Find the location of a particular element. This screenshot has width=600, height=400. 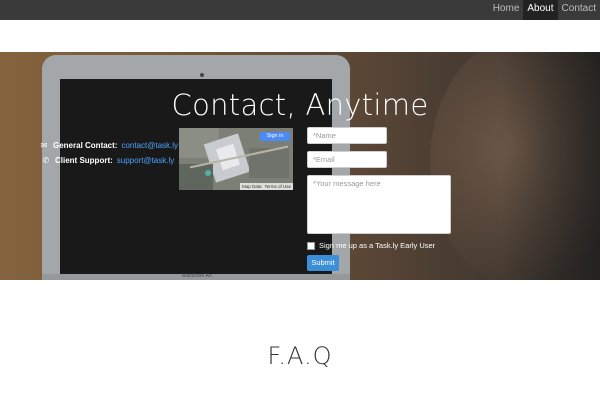

early-user-option: Sign me up as a Task.ly Early User is located at coordinates (371, 245).